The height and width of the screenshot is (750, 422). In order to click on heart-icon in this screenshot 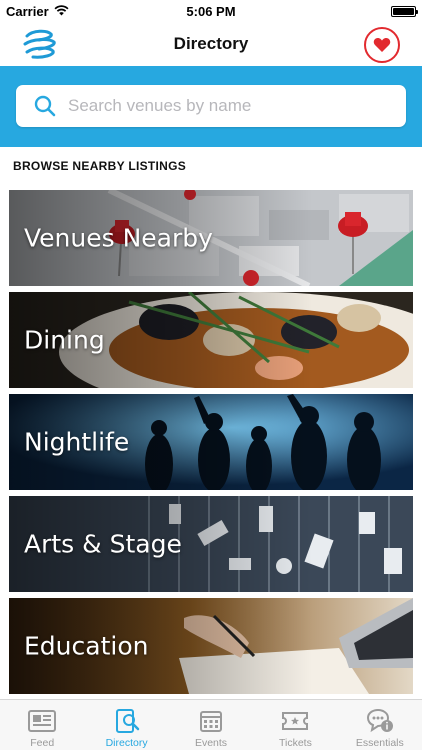, I will do `click(382, 45)`.